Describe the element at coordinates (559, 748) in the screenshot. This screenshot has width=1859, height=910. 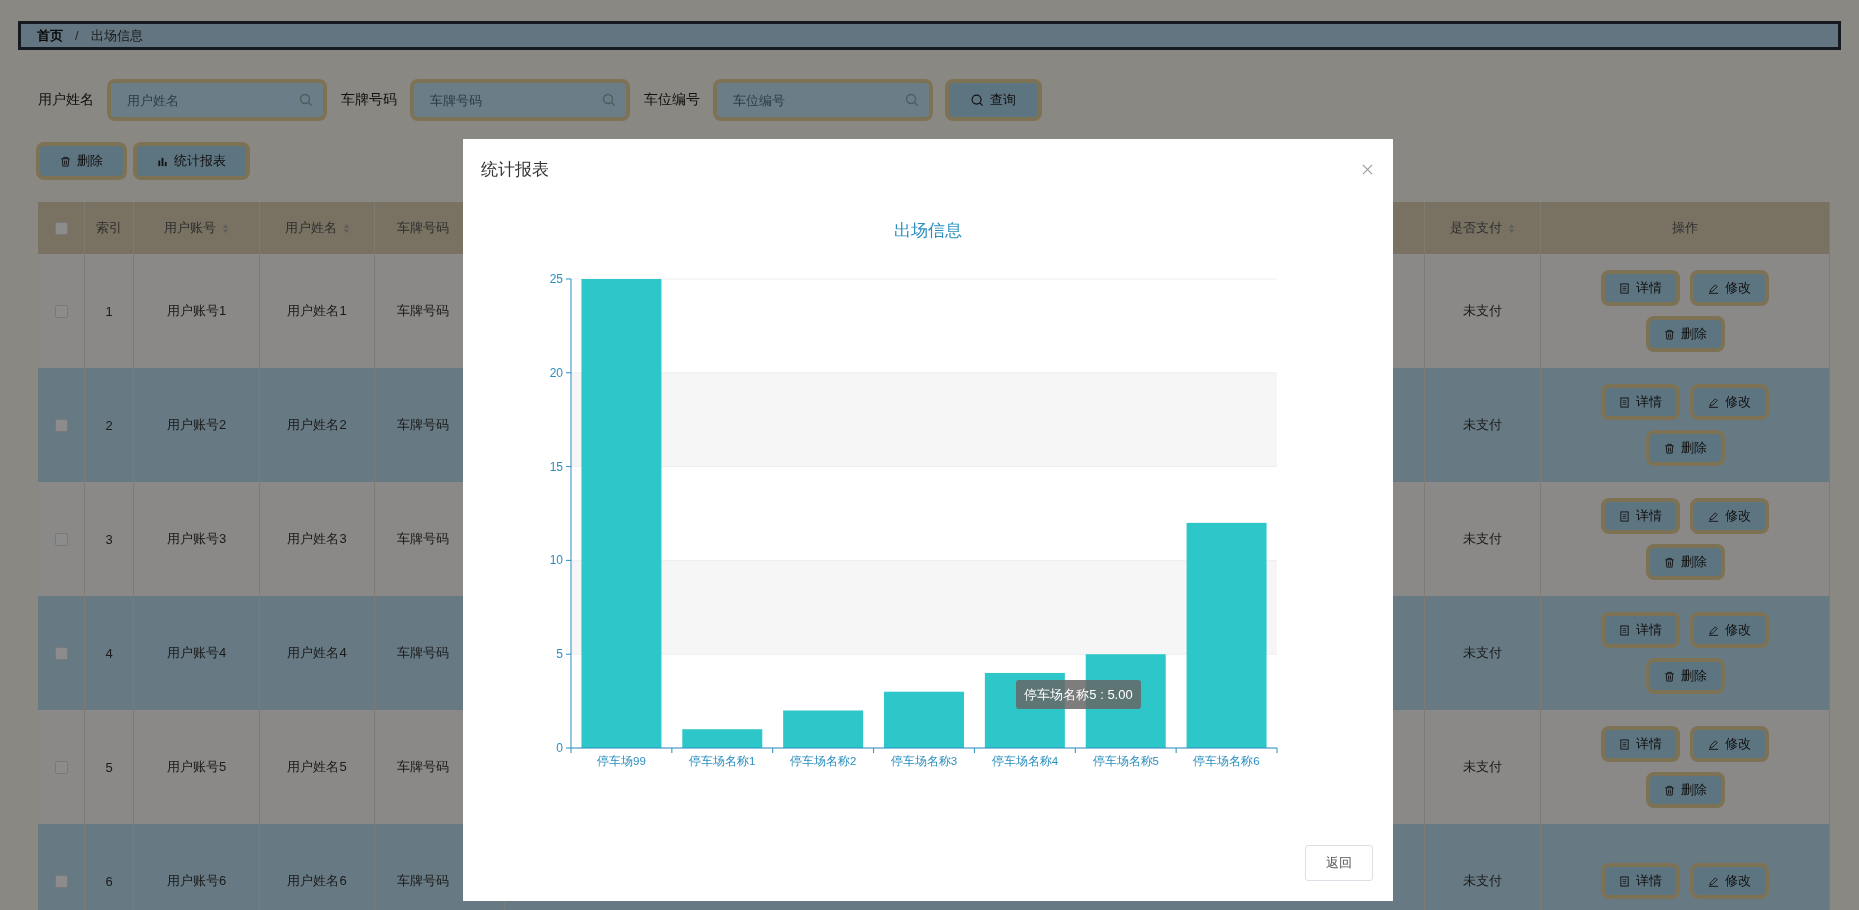
I see `y-tick-label: 0` at that location.